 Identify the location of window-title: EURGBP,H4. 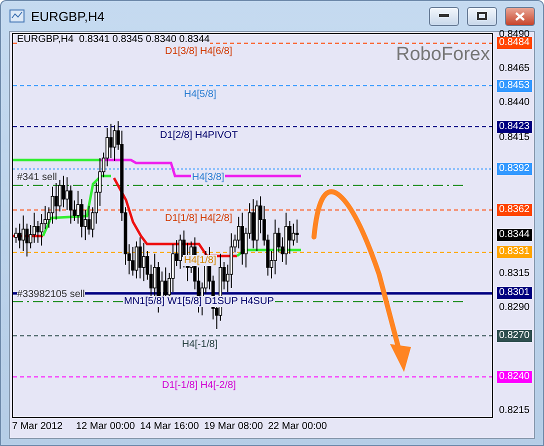
(68, 16).